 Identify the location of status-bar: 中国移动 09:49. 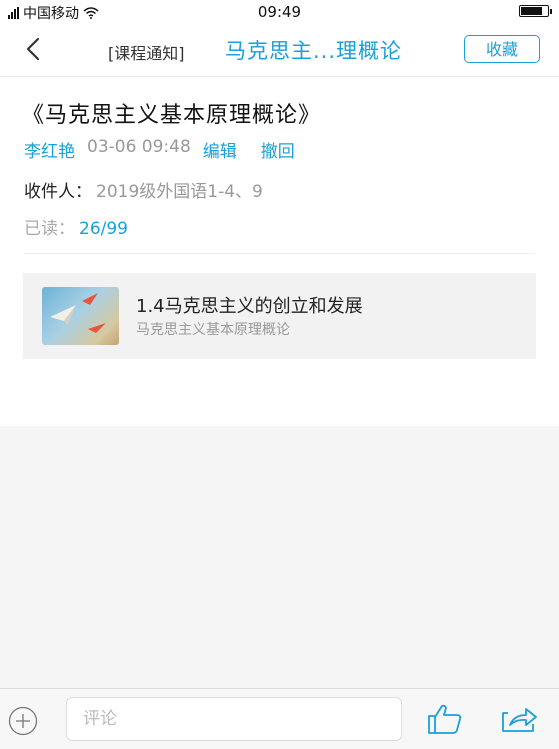
(279, 12).